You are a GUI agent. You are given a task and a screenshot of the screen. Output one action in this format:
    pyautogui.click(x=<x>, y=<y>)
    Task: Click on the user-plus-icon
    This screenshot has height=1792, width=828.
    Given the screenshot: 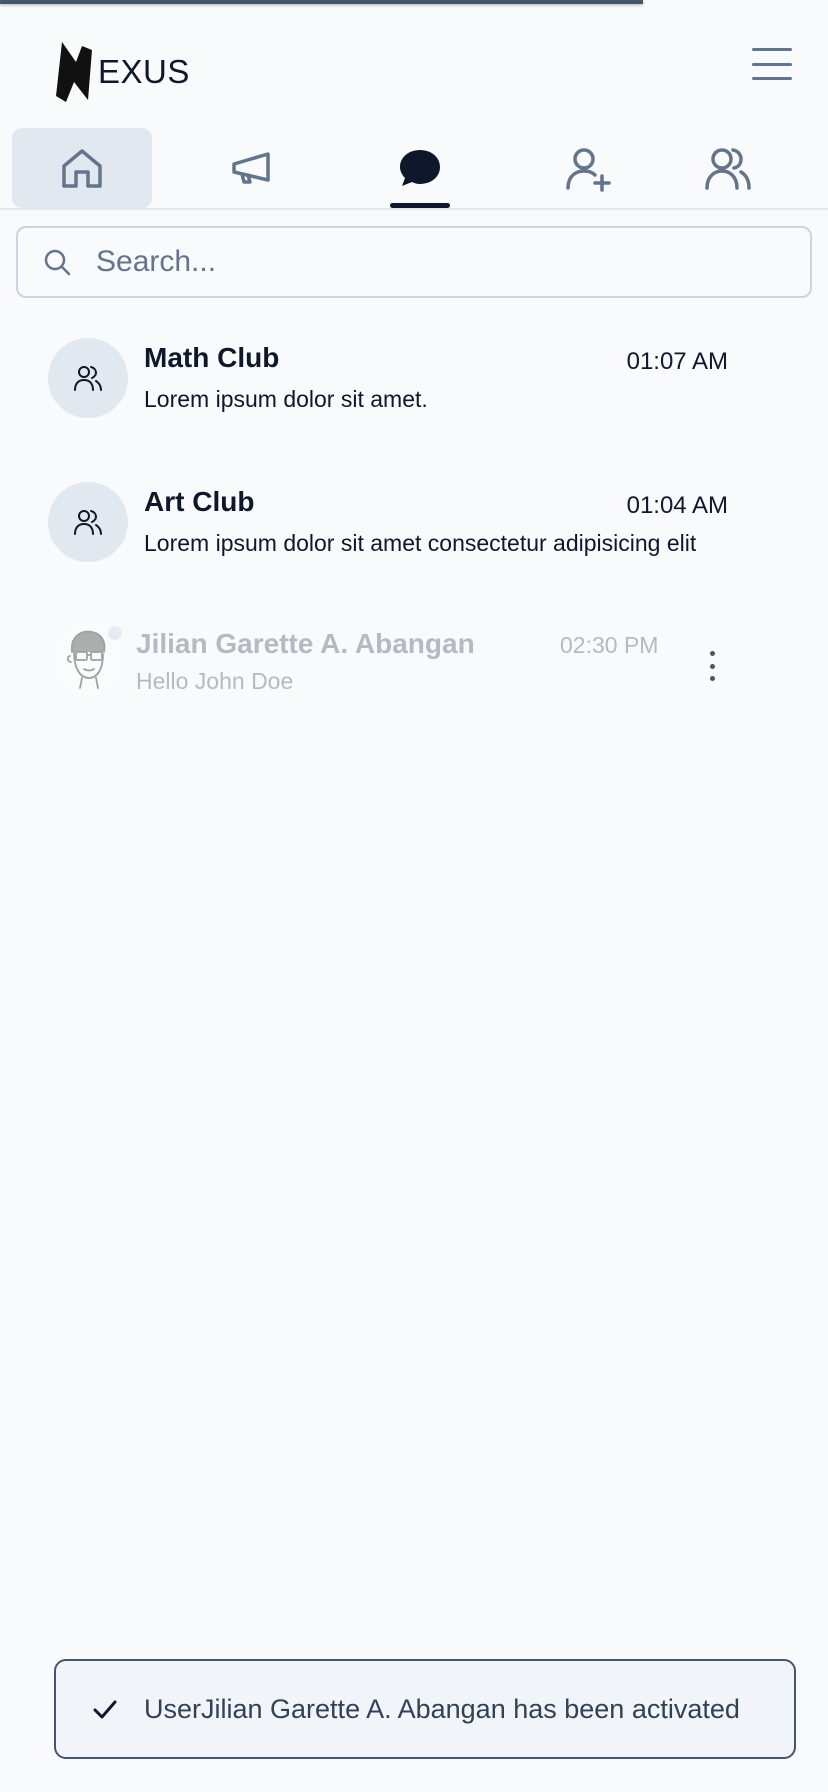 What is the action you would take?
    pyautogui.click(x=588, y=170)
    